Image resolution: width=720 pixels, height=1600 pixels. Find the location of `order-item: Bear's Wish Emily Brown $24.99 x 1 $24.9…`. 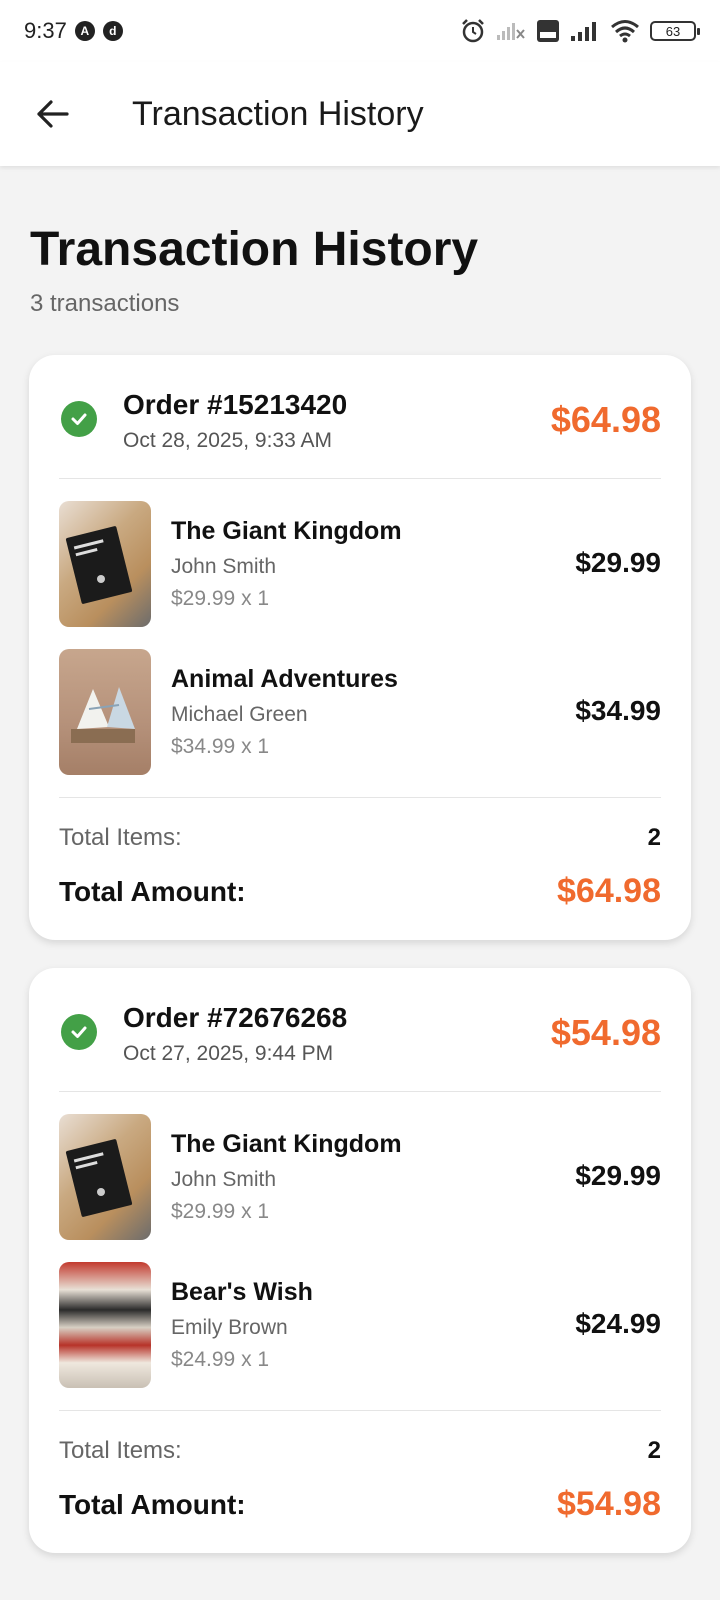

order-item: Bear's Wish Emily Brown $24.99 x 1 $24.9… is located at coordinates (360, 1314).